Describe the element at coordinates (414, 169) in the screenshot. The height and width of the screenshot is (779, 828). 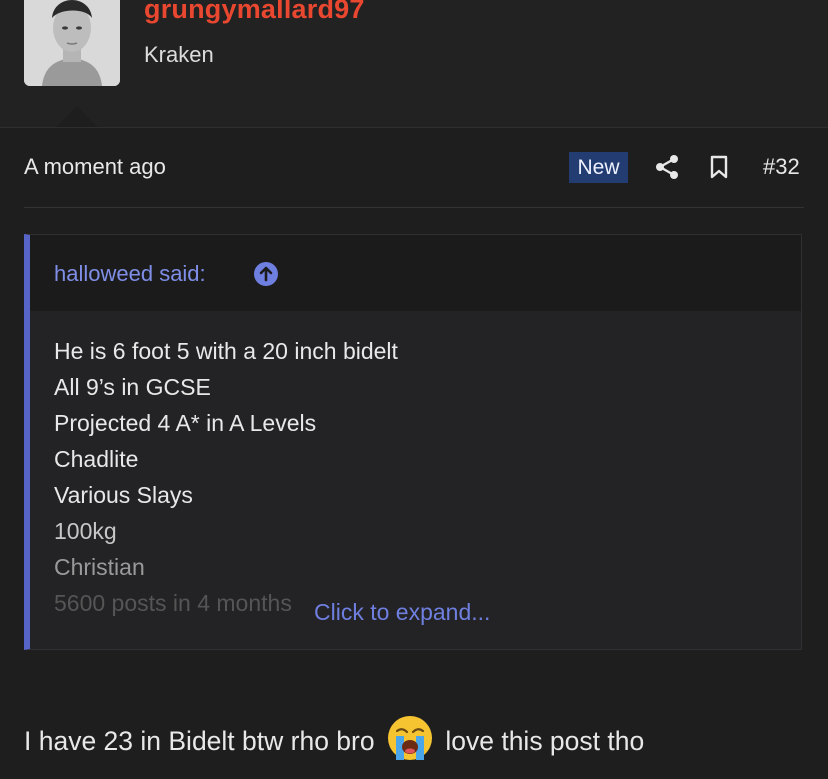
I see `post-meta-bar: A moment ago New #32` at that location.